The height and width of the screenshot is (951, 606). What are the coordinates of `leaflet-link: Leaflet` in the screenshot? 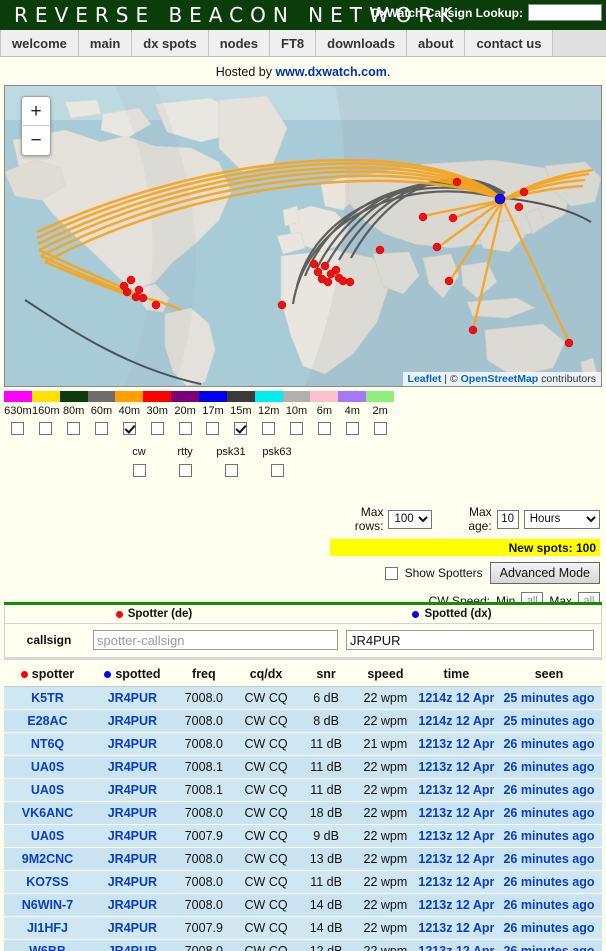 It's located at (425, 379).